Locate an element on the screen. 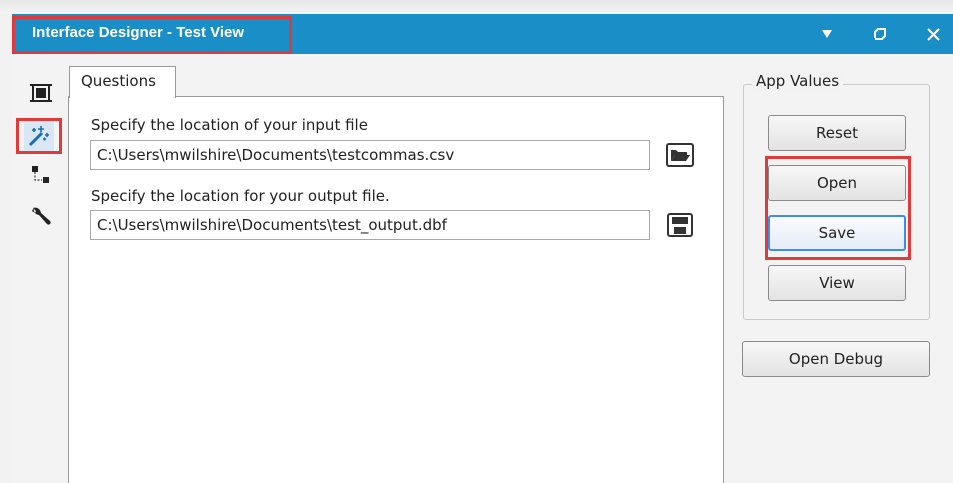  title-highlight is located at coordinates (152, 35).